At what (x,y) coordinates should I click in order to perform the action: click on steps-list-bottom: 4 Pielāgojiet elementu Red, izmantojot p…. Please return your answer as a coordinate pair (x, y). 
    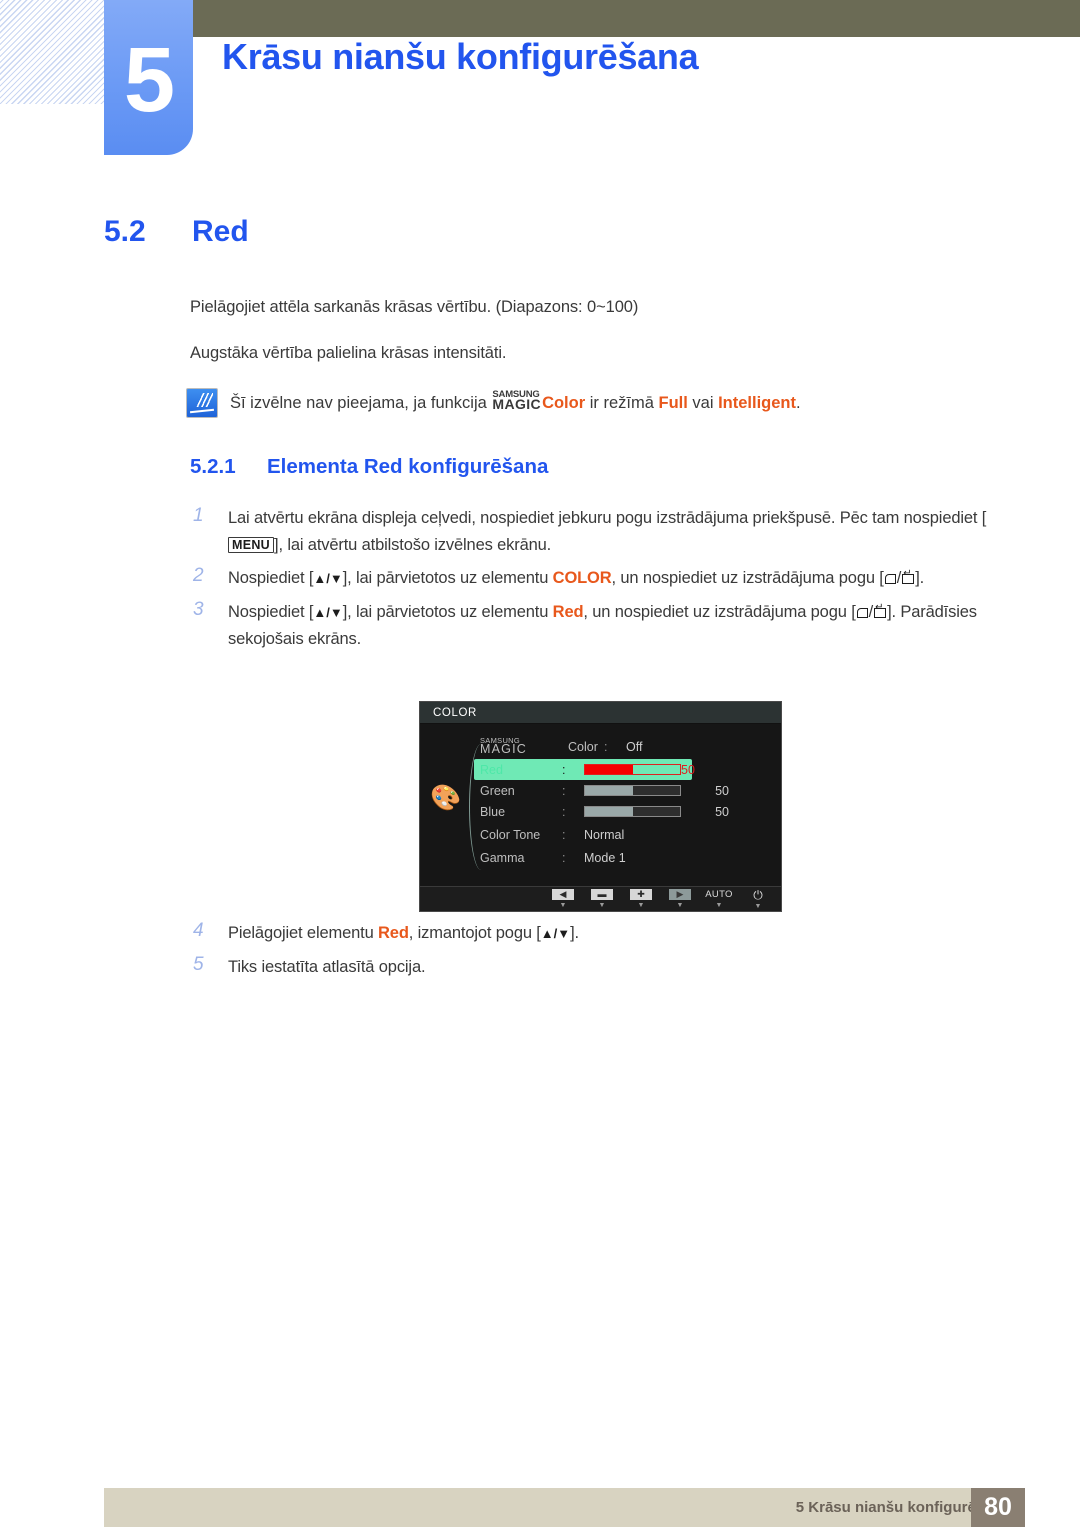
    Looking at the image, I should click on (600, 953).